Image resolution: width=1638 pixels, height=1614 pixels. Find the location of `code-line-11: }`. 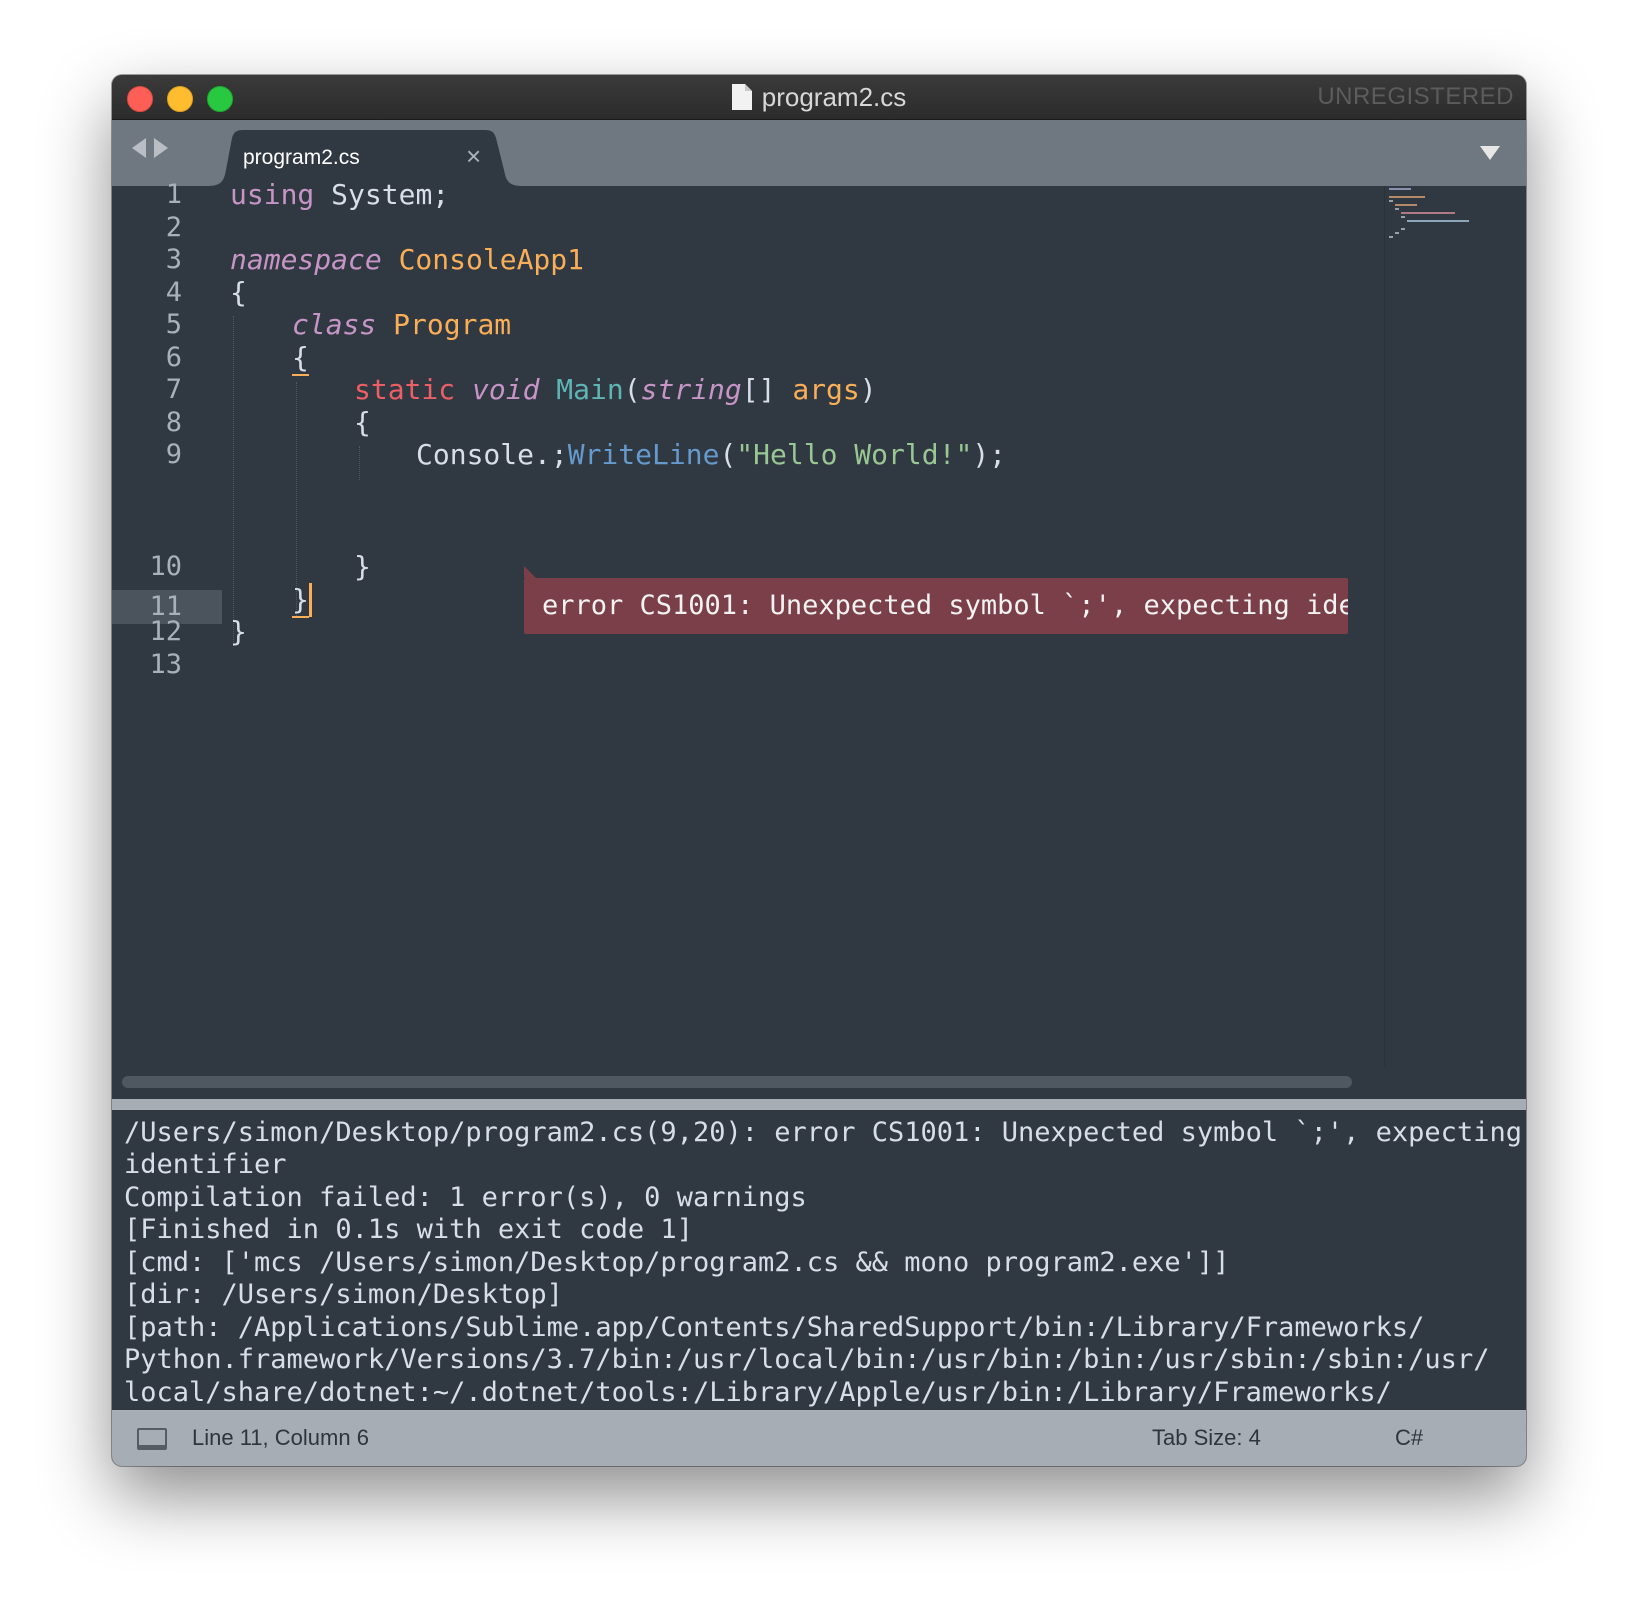

code-line-11: } is located at coordinates (302, 600).